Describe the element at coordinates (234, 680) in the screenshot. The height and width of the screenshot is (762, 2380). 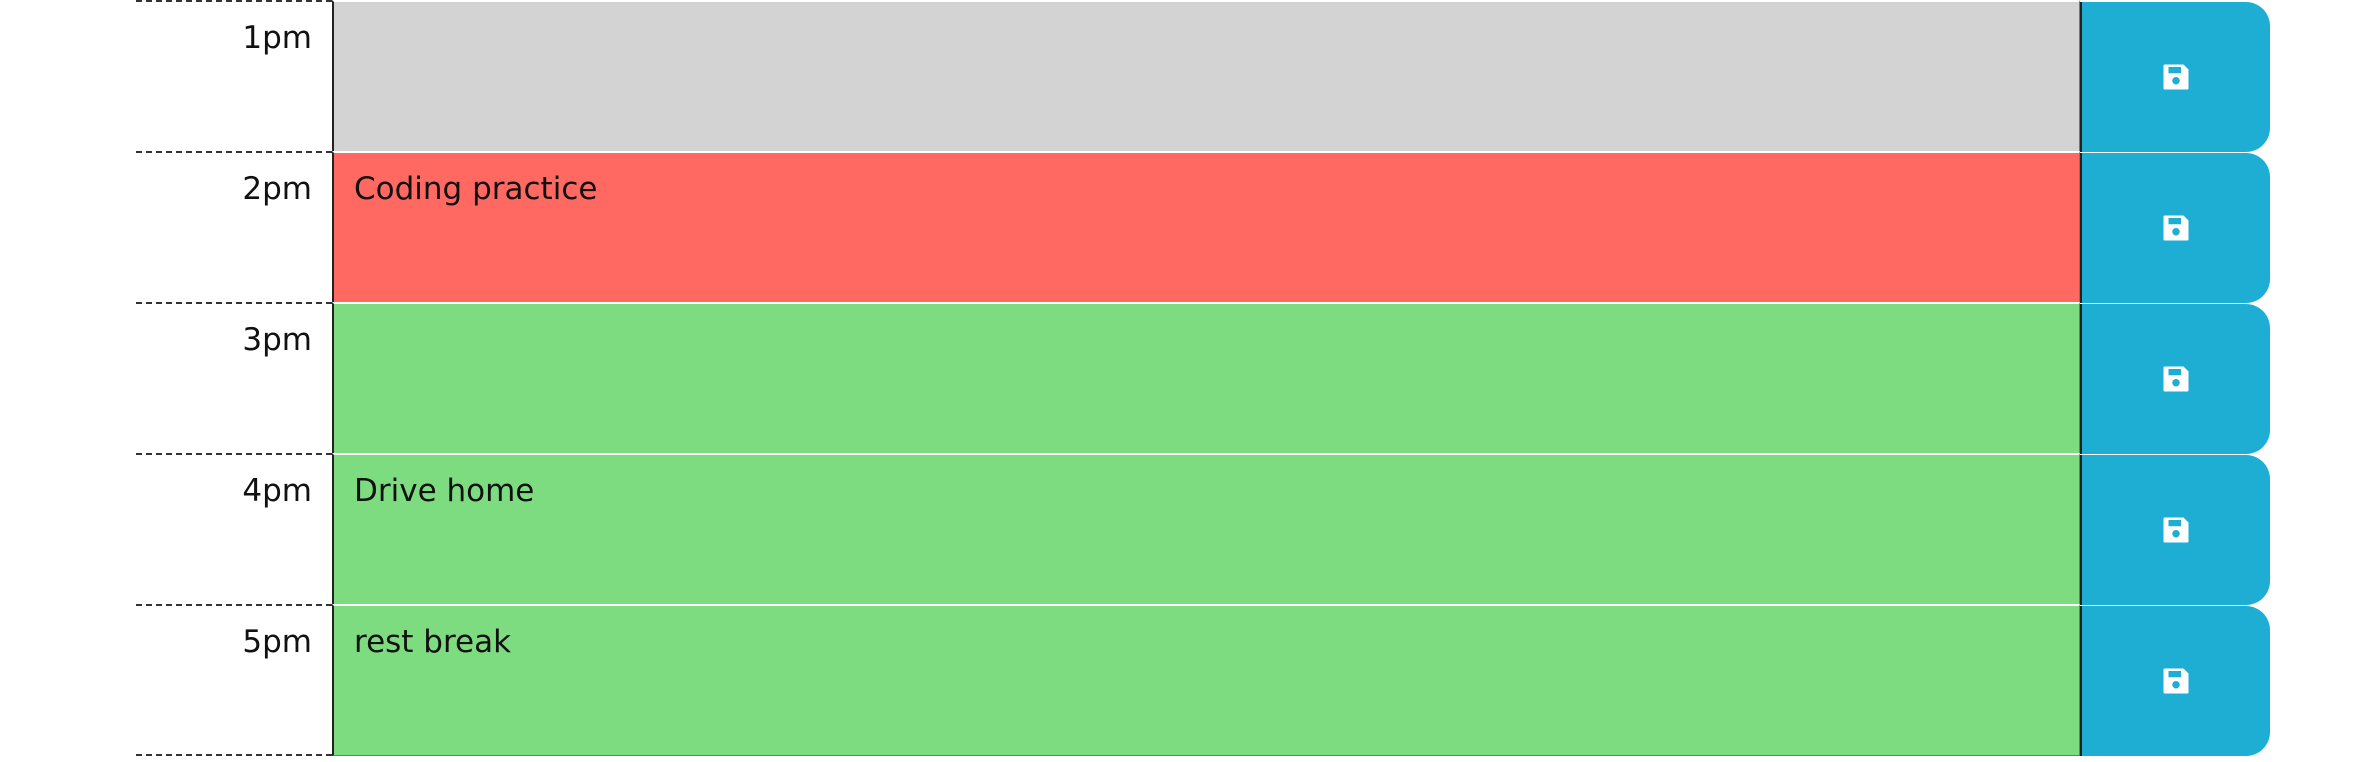
I see `hour-label: 5pm` at that location.